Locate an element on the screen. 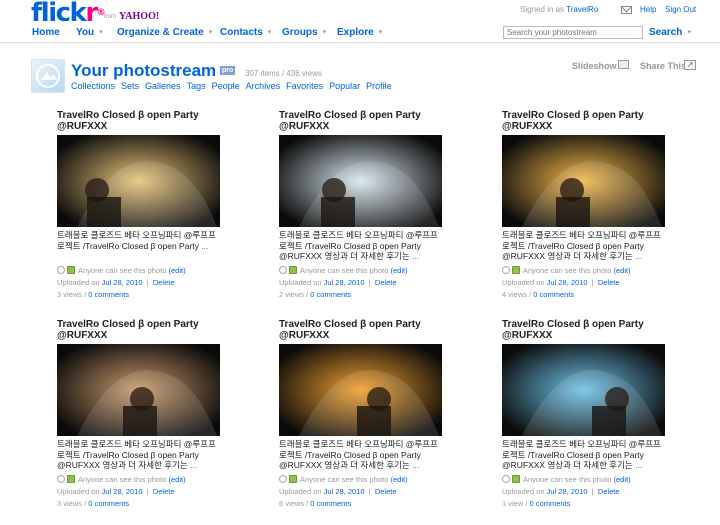  slideshow-link: Slideshow is located at coordinates (594, 66).